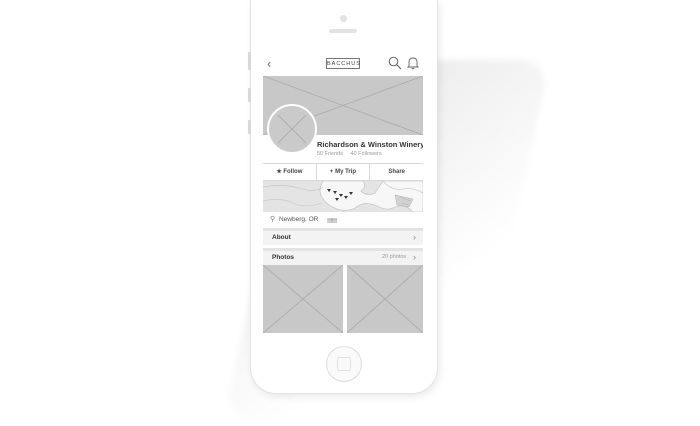 The image size is (700, 426). I want to click on navbar: ‹ BACCHUS, so click(343, 64).